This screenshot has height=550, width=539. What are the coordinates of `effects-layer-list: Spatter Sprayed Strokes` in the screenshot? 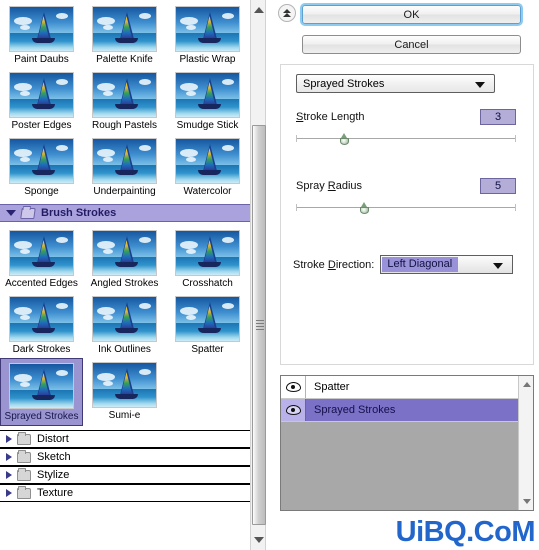 It's located at (407, 443).